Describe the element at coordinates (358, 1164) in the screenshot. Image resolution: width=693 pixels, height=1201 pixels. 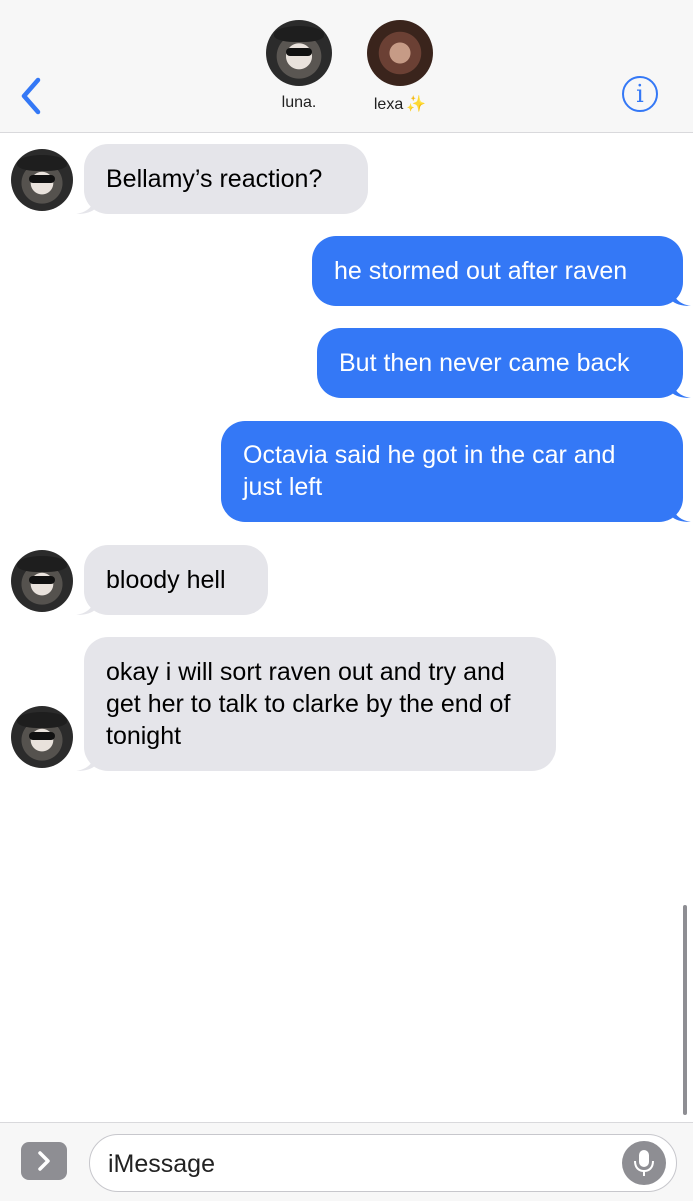
I see `message-input` at that location.